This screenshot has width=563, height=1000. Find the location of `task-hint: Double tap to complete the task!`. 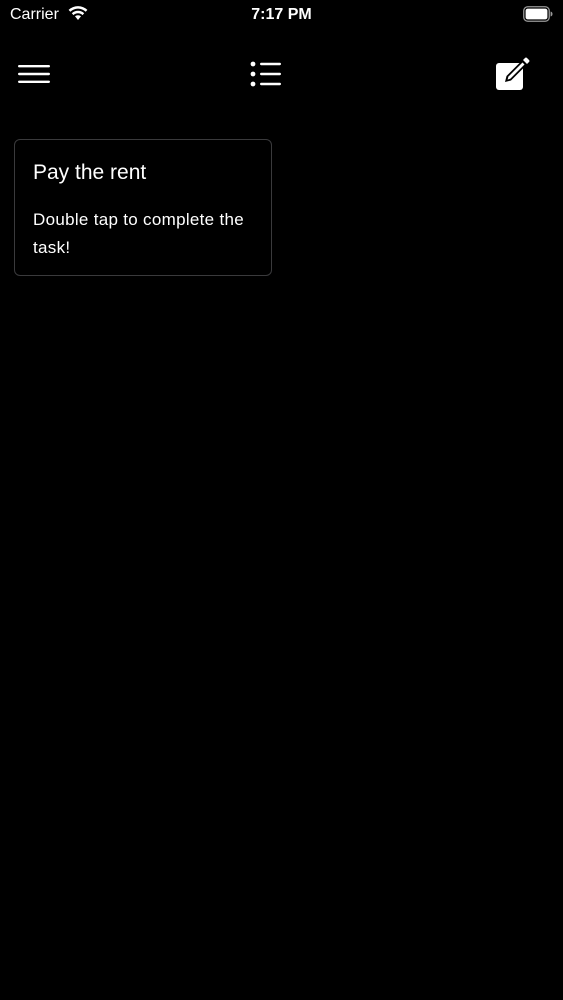

task-hint: Double tap to complete the task! is located at coordinates (138, 233).